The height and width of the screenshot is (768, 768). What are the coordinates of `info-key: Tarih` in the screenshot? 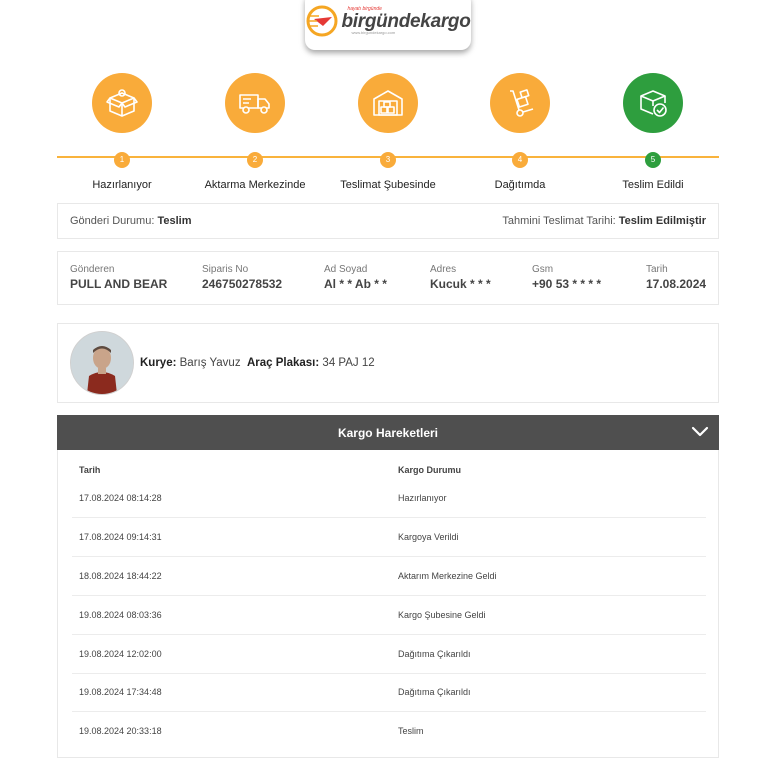 It's located at (657, 269).